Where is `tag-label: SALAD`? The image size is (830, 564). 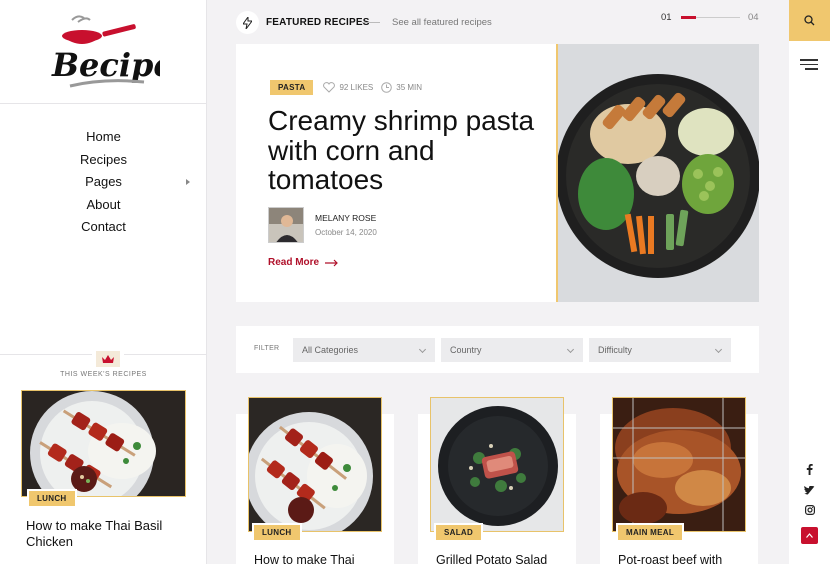
tag-label: SALAD is located at coordinates (459, 532).